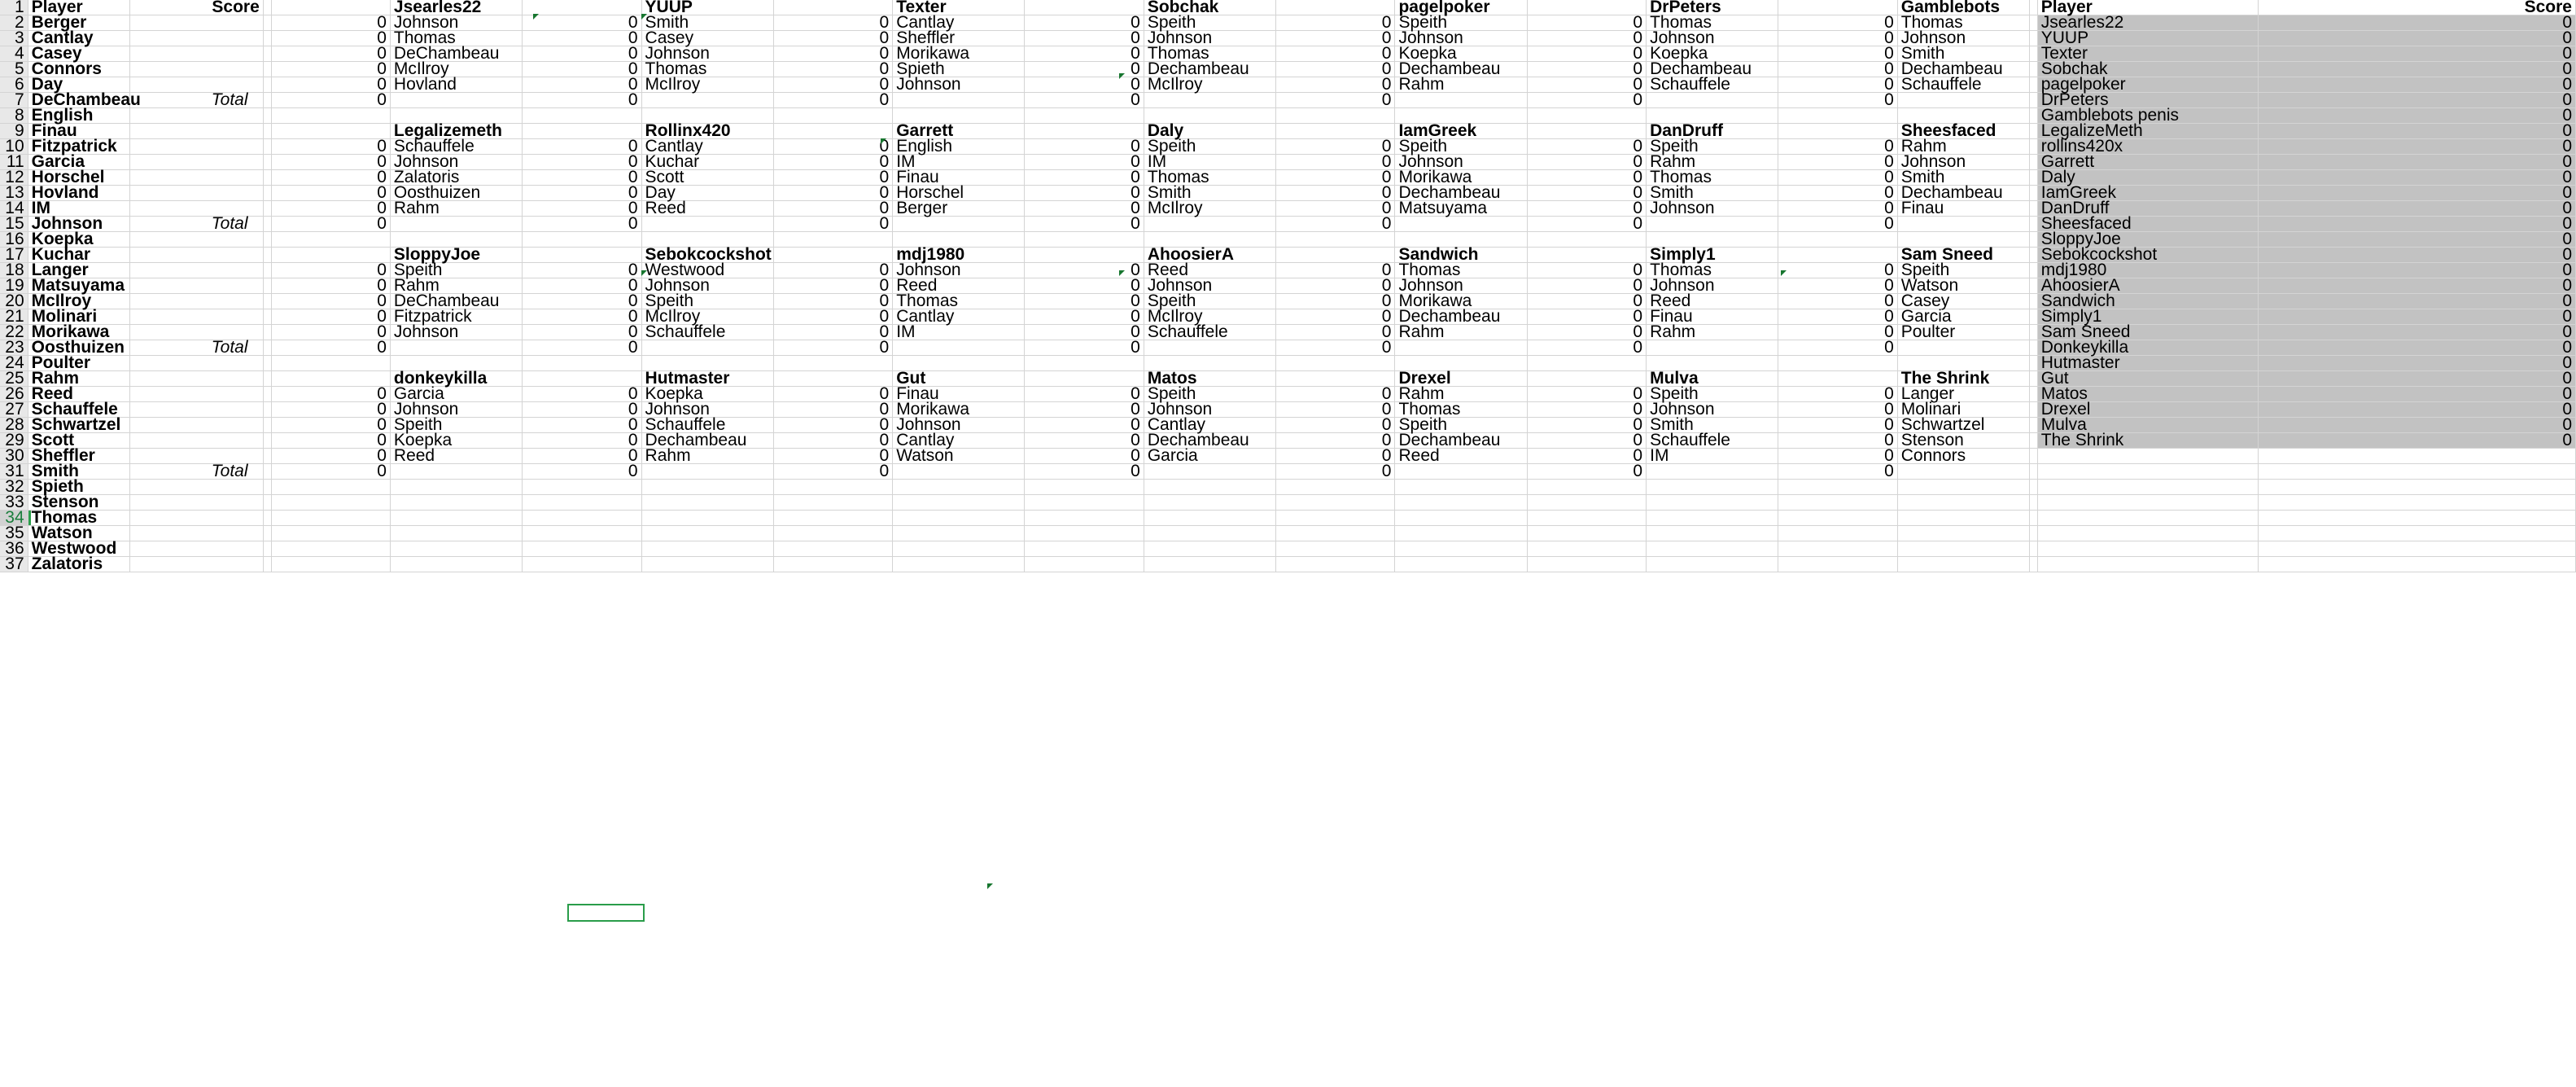 The width and height of the screenshot is (2576, 1087). What do you see at coordinates (1288, 563) in the screenshot?
I see `sheet-row: 37 Zalatoris` at bounding box center [1288, 563].